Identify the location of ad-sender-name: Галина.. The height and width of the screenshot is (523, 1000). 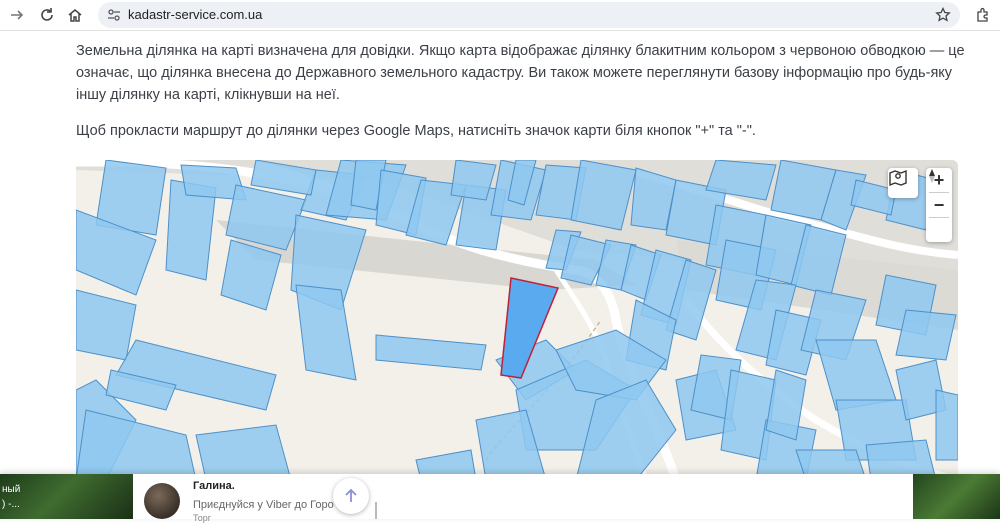
(214, 486).